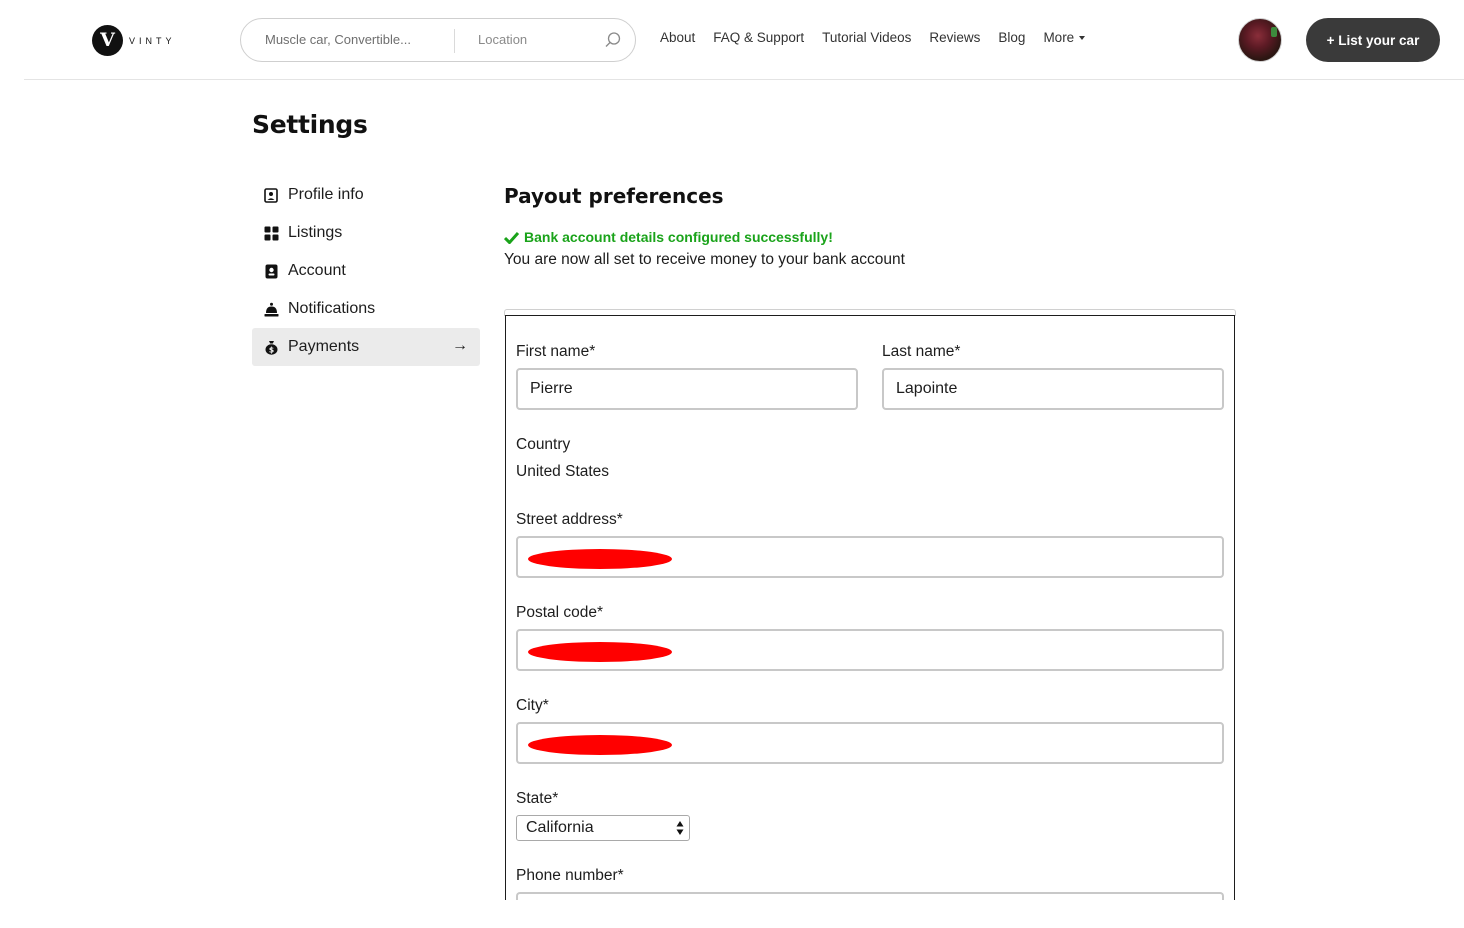  Describe the element at coordinates (870, 743) in the screenshot. I see `city-field` at that location.